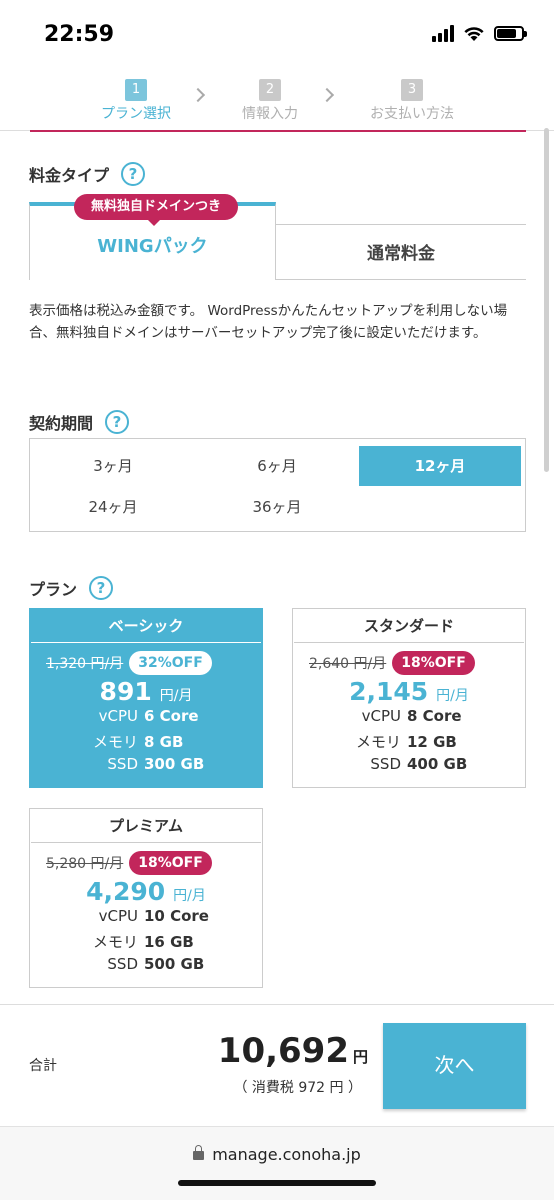  I want to click on tab-label: WINGパック, so click(152, 246).